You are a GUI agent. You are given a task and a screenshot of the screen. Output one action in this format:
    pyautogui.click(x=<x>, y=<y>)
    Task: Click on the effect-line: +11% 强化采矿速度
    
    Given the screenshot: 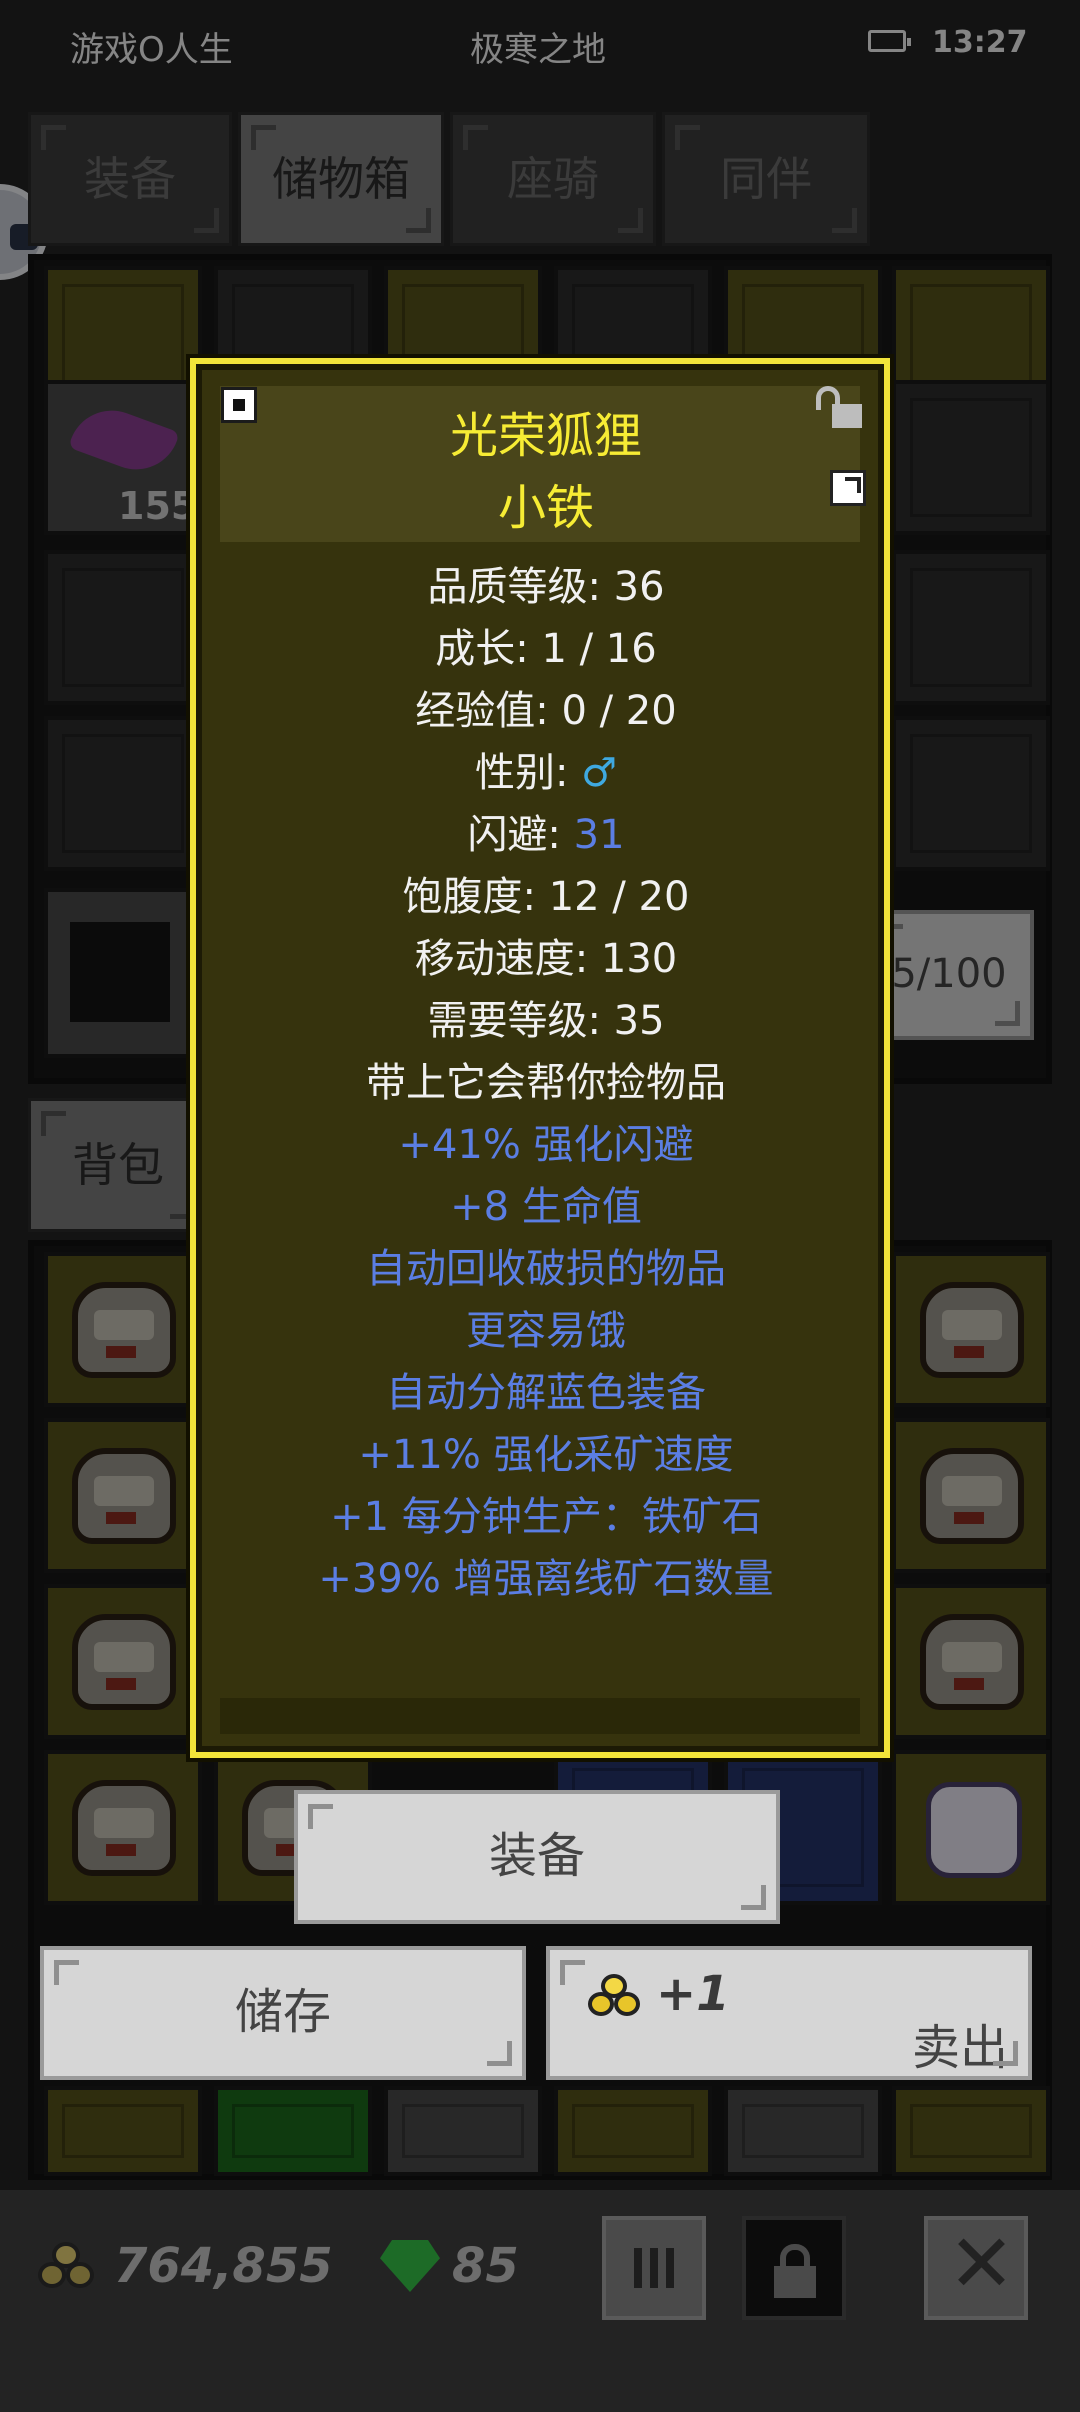 What is the action you would take?
    pyautogui.click(x=546, y=1455)
    